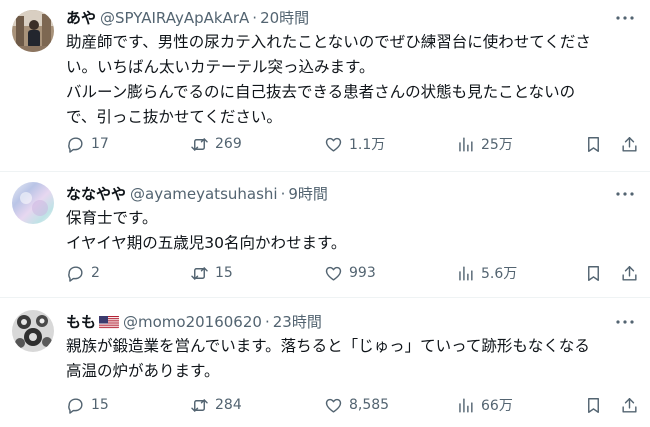  I want to click on action-bar: 15 284 8,585 66万, so click(351, 405).